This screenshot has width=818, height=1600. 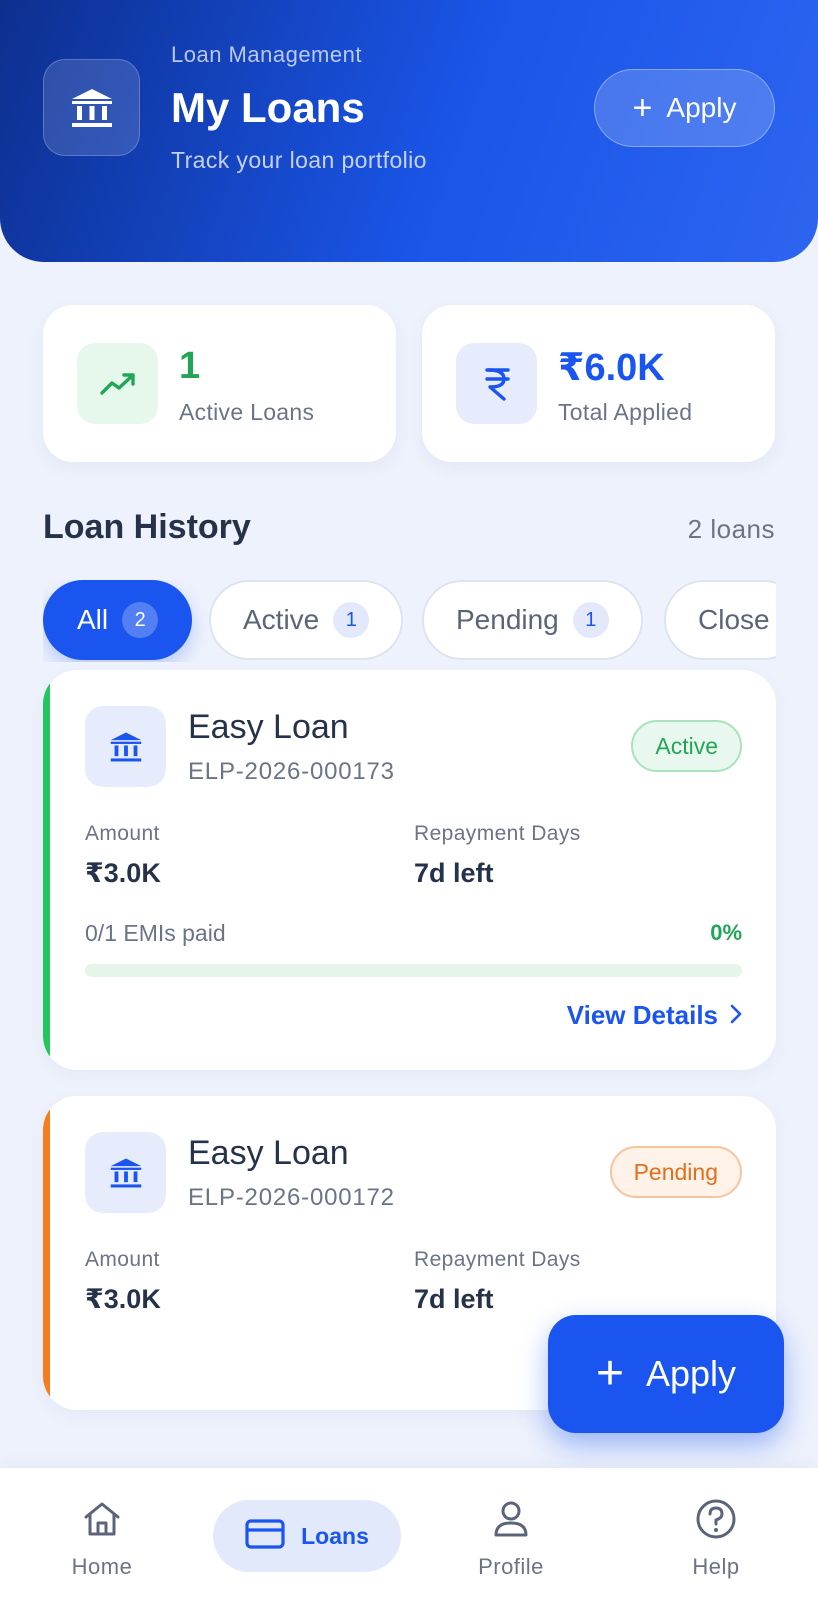 What do you see at coordinates (268, 107) in the screenshot?
I see `page-title: My Loans` at bounding box center [268, 107].